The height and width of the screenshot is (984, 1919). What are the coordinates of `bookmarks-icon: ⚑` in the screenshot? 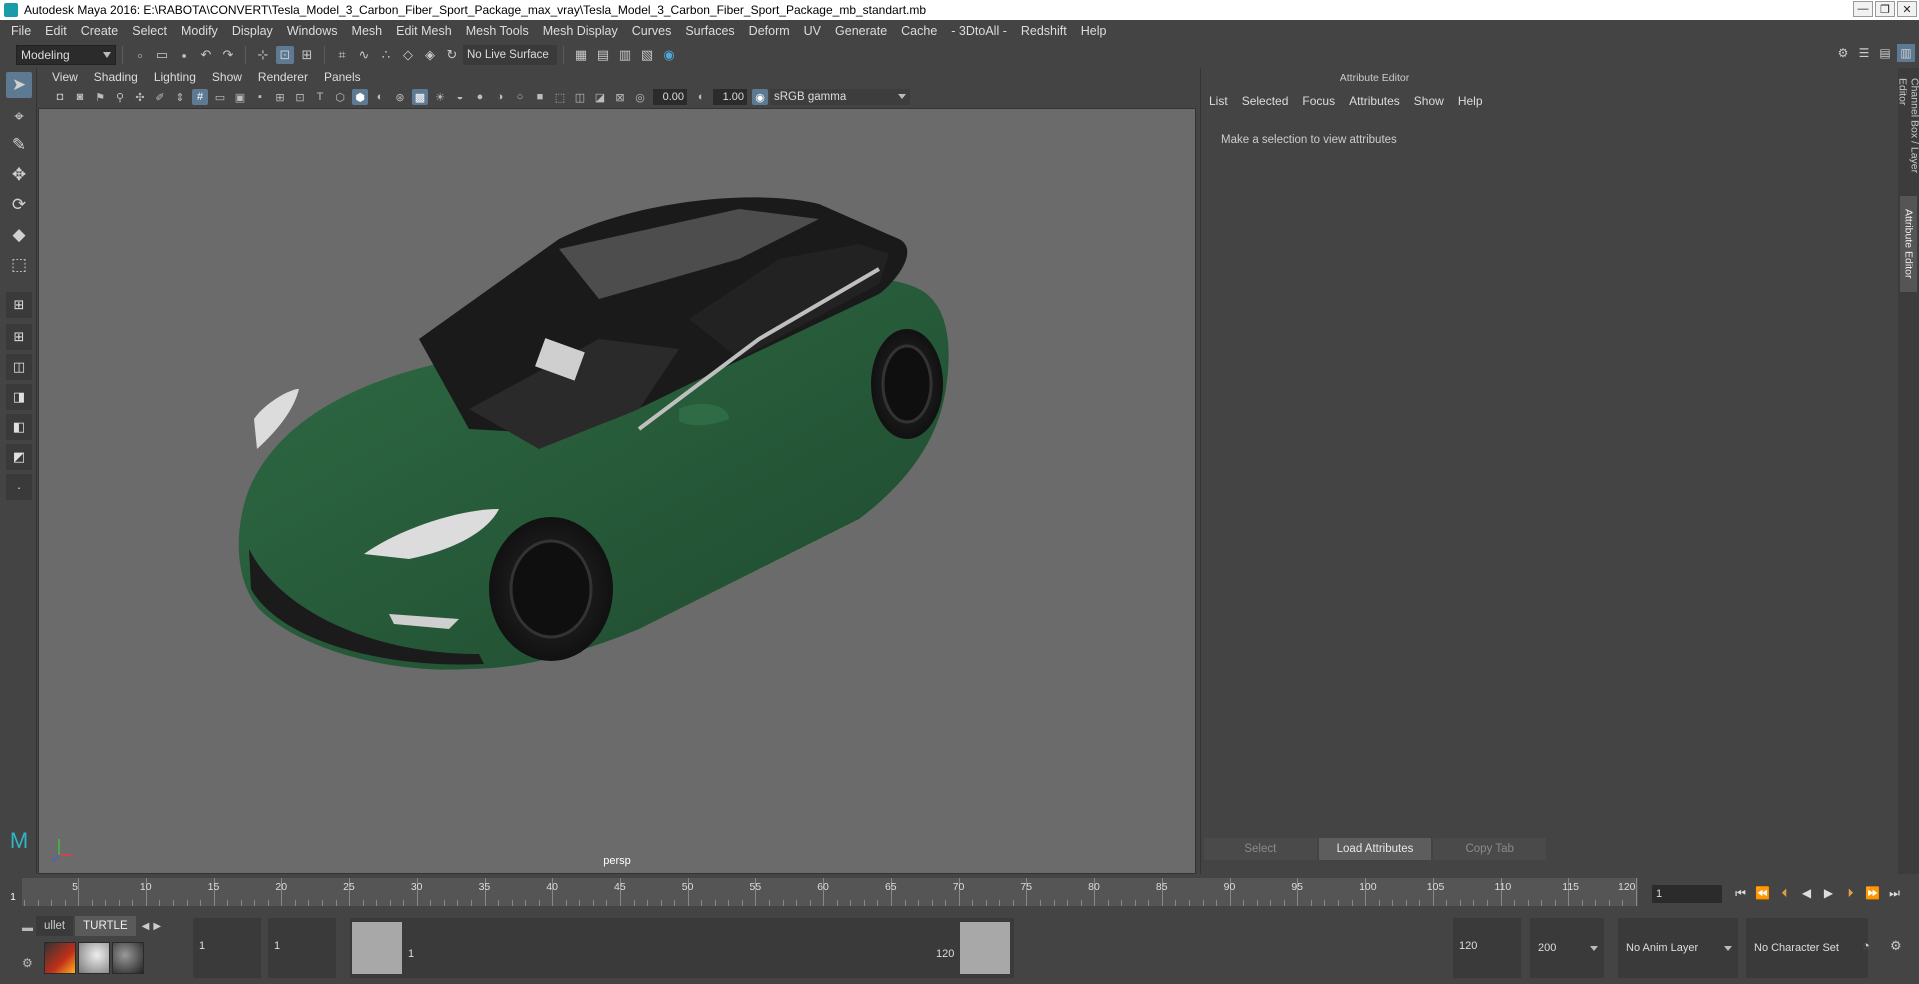 It's located at (100, 97).